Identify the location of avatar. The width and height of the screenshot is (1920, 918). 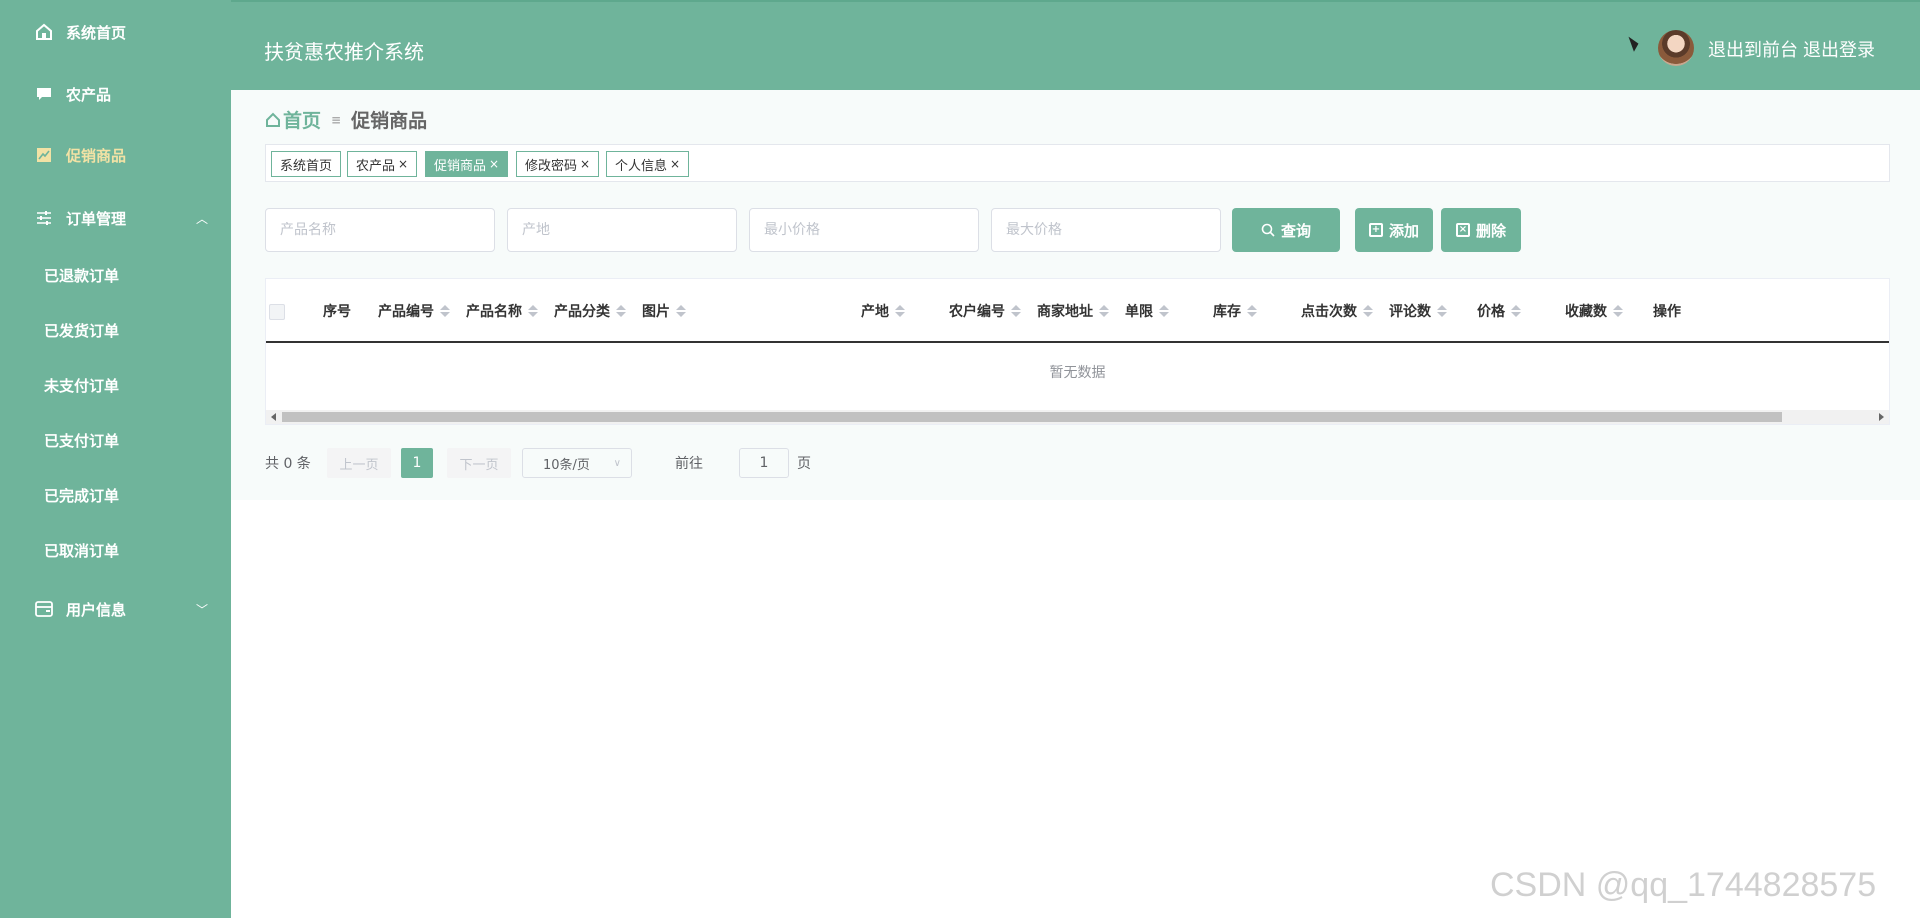
(1676, 48).